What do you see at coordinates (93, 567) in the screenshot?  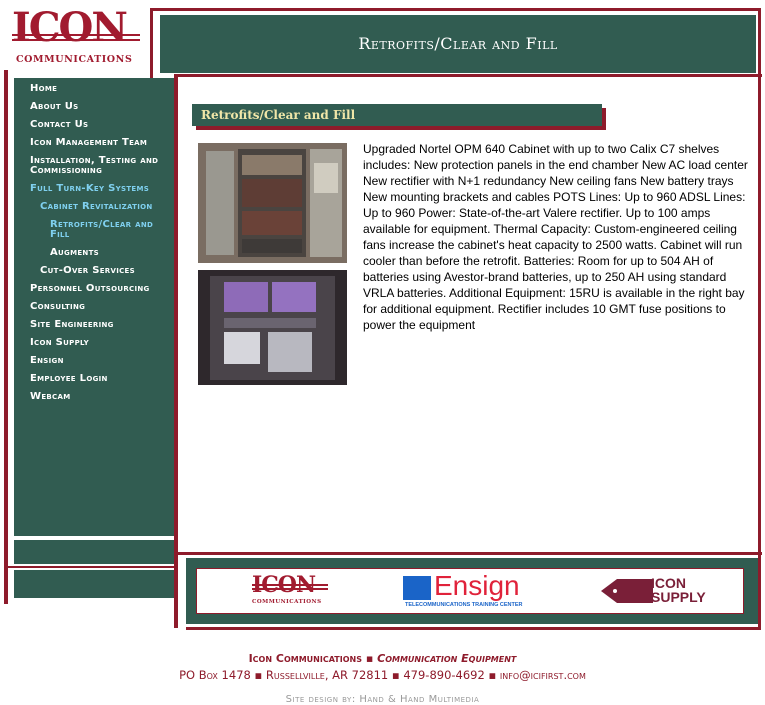 I see `sidebar-block-line` at bounding box center [93, 567].